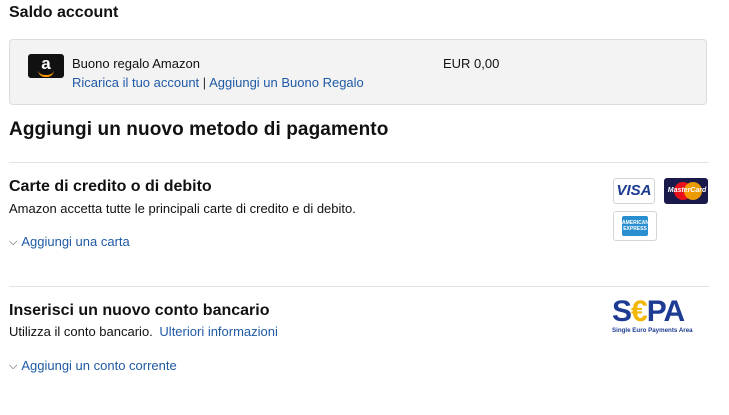  I want to click on sepa-wordmark: S€PA, so click(661, 312).